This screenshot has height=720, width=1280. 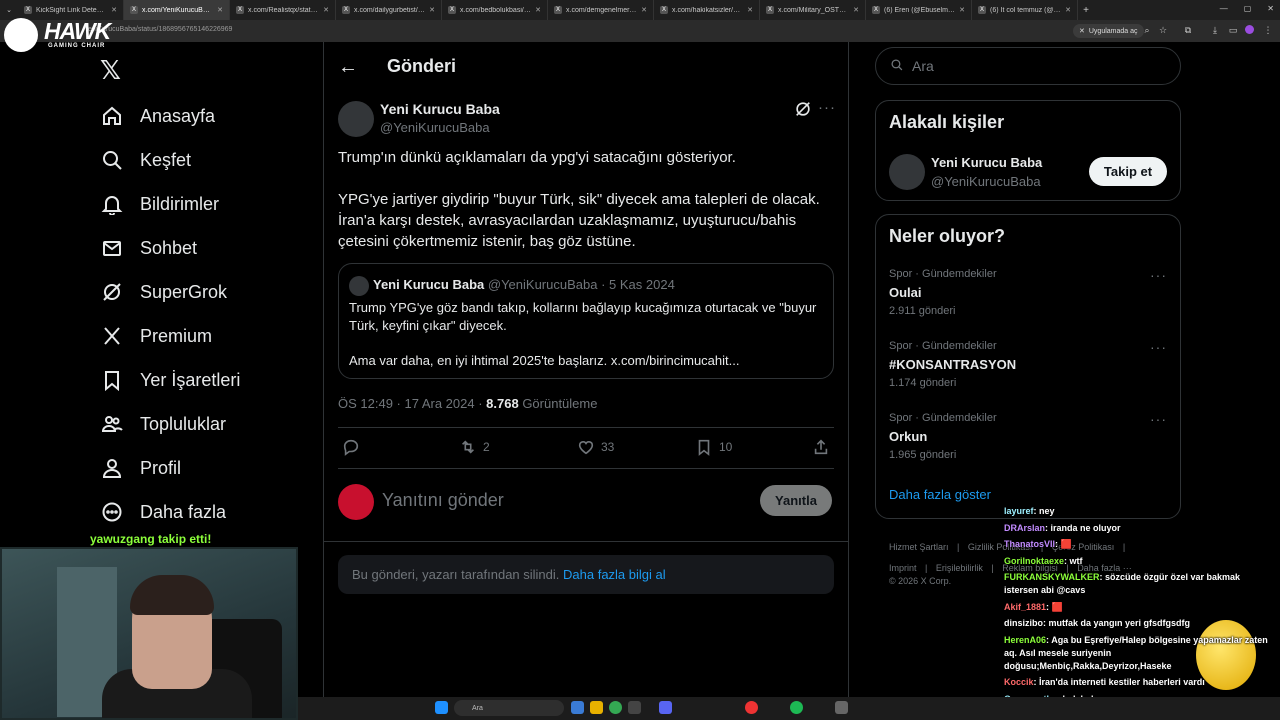 I want to click on back-arrow-icon: ←, so click(x=348, y=67).